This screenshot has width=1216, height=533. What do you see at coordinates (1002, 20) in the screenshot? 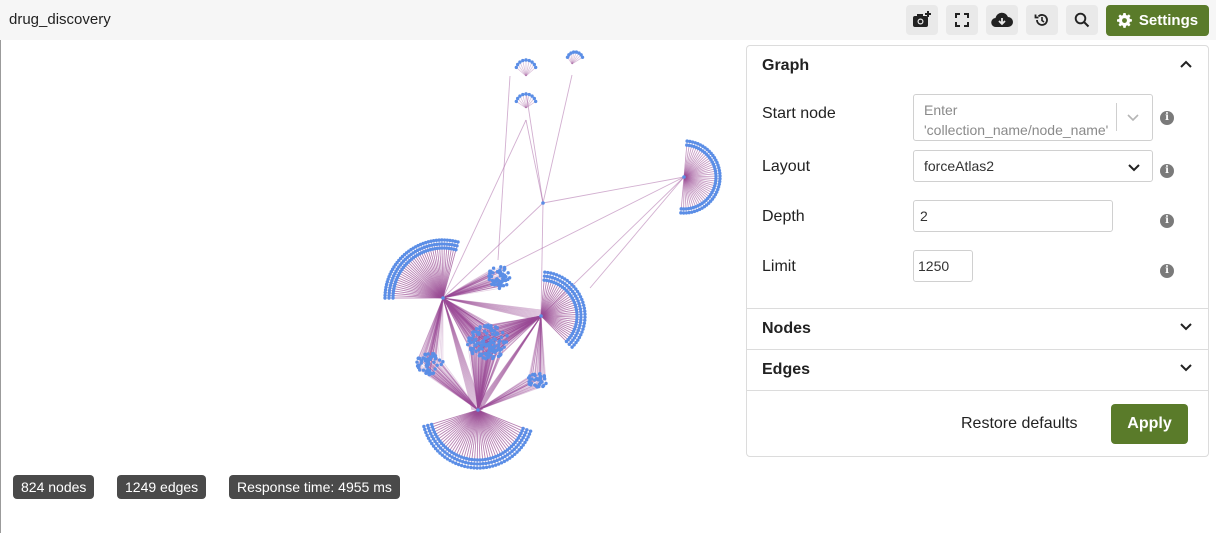
I see `download-button` at bounding box center [1002, 20].